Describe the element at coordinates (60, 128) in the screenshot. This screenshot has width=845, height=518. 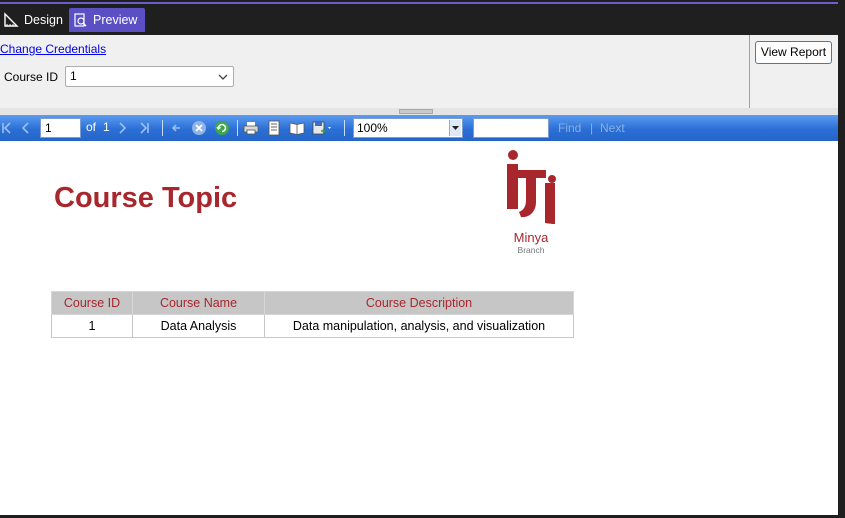
I see `page-number-input: 1` at that location.